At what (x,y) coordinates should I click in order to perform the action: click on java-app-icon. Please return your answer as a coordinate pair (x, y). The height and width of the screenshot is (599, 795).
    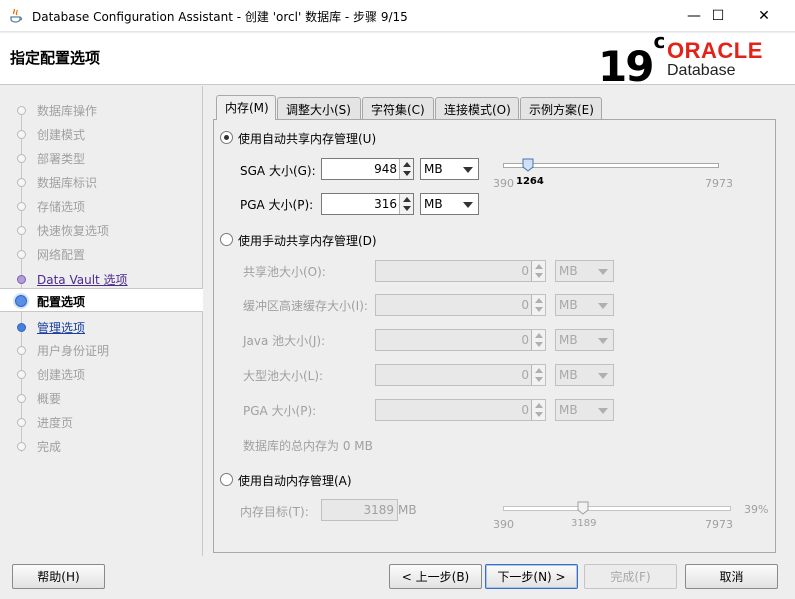
    Looking at the image, I should click on (16, 15).